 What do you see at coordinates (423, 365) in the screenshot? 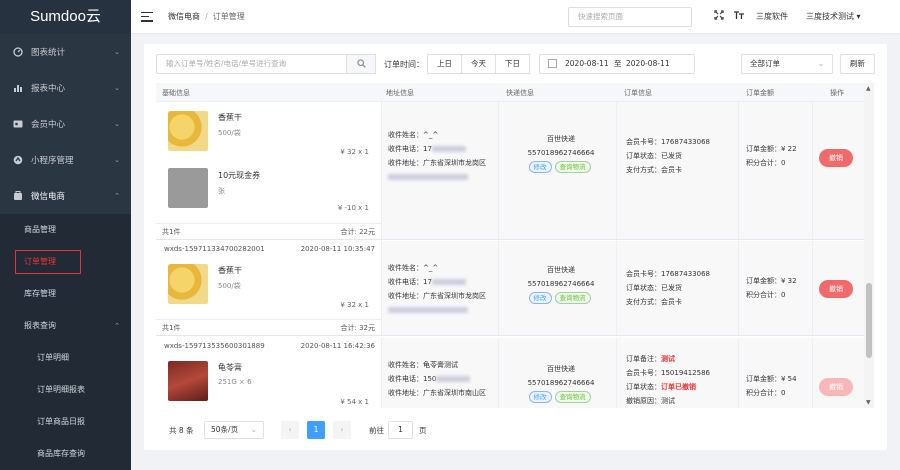
I see `recv-name: 收件姓名：龟苓膏测试` at bounding box center [423, 365].